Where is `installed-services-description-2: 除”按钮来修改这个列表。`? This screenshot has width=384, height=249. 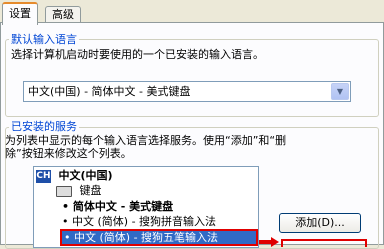
installed-services-description-2: 除”按钮来修改这个列表。 is located at coordinates (68, 153).